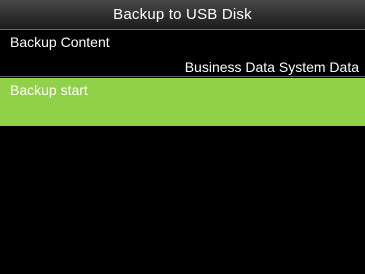 This screenshot has width=365, height=274. I want to click on backup-start-label: Backup start, so click(49, 90).